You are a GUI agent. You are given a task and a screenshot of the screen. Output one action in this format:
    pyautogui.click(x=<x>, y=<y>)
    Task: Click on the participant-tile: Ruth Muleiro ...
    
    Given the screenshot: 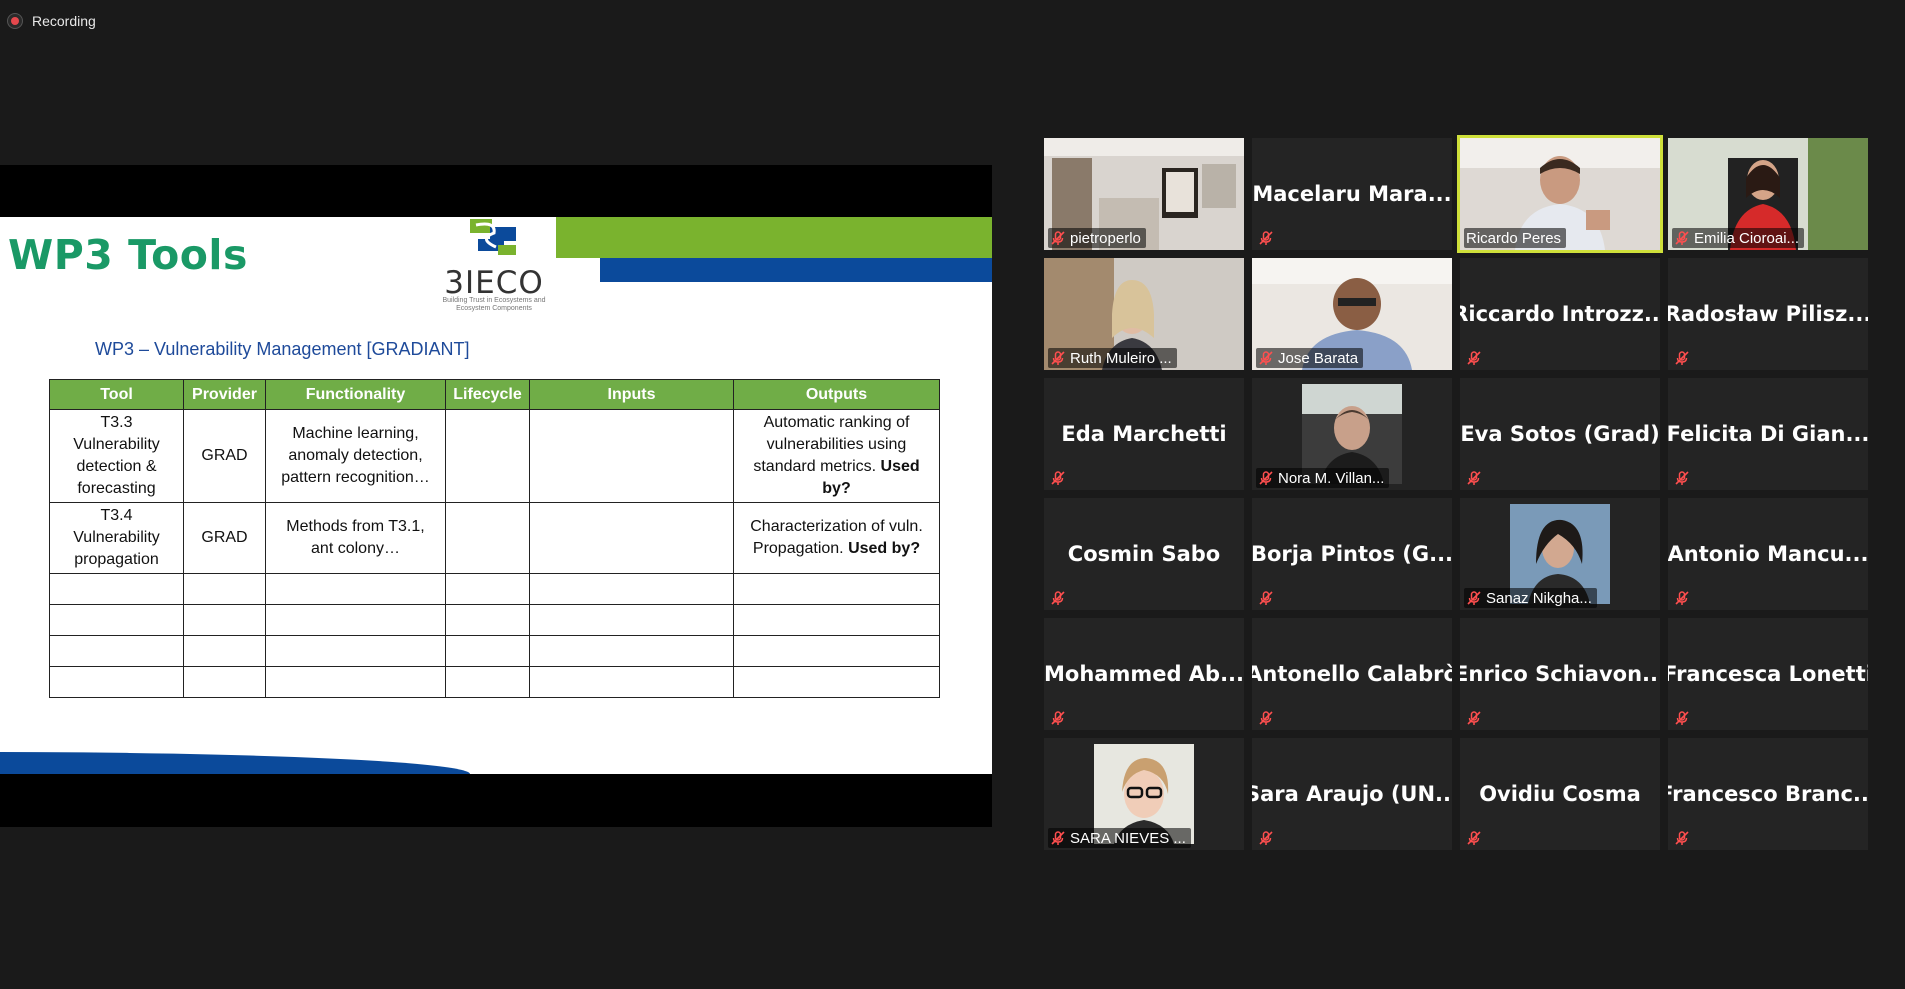 What is the action you would take?
    pyautogui.click(x=1144, y=314)
    